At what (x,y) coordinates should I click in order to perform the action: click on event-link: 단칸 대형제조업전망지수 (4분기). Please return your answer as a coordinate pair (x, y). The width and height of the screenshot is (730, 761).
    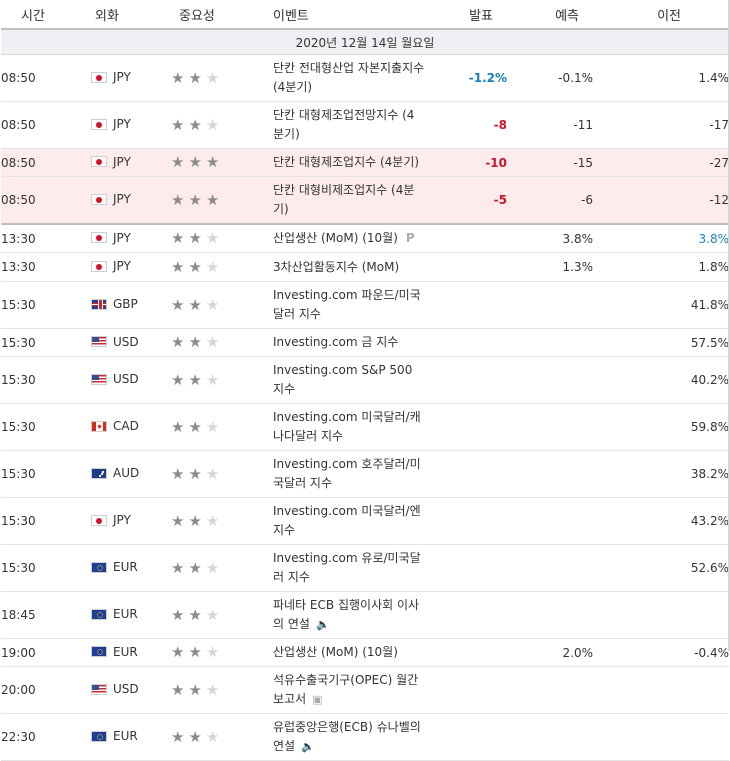
    Looking at the image, I should click on (349, 125).